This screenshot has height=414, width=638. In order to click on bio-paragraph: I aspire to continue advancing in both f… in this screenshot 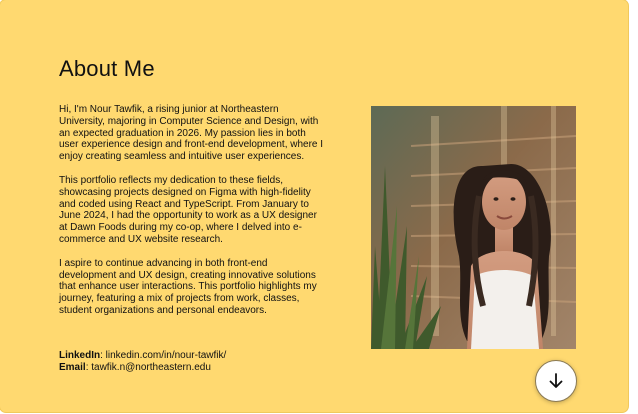, I will do `click(188, 286)`.